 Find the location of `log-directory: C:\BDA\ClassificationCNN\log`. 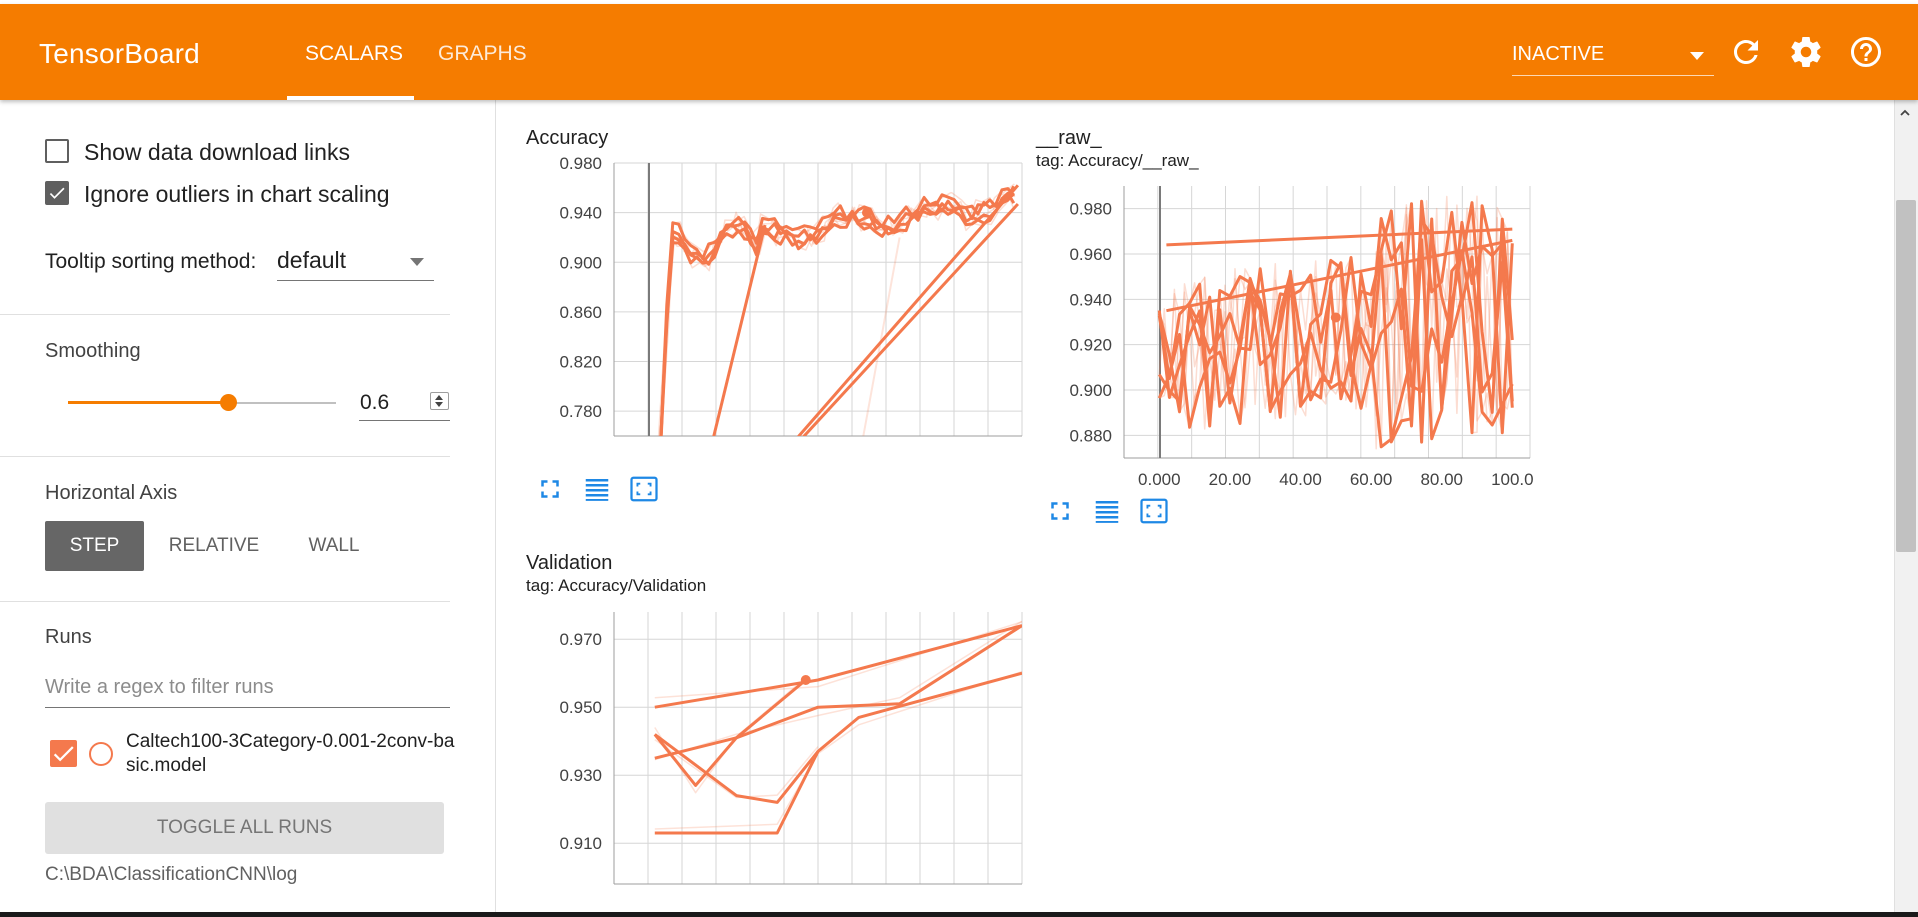

log-directory: C:\BDA\ClassificationCNN\log is located at coordinates (171, 874).